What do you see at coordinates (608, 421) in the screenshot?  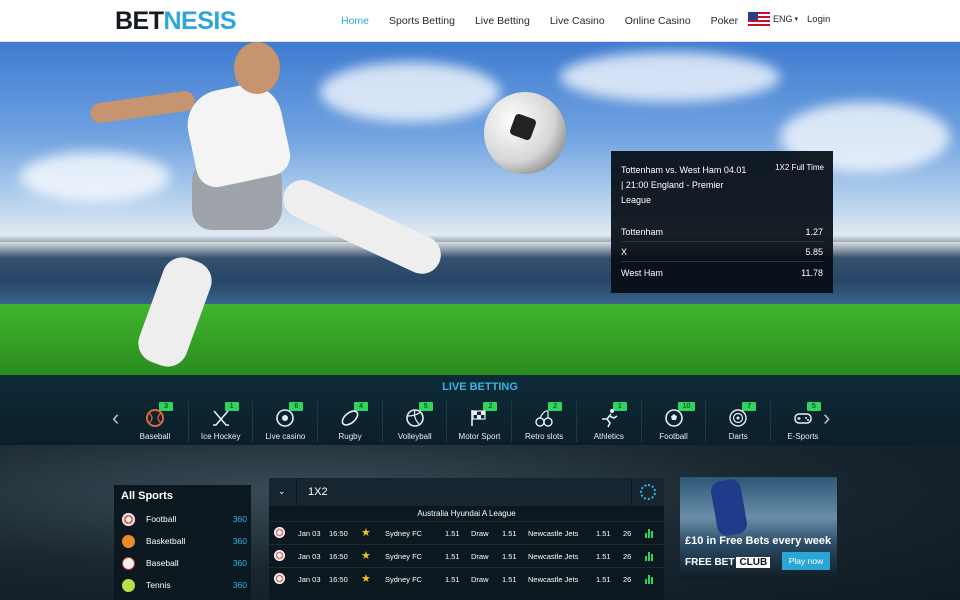 I see `live-sport-athletics: 1 Athletics` at bounding box center [608, 421].